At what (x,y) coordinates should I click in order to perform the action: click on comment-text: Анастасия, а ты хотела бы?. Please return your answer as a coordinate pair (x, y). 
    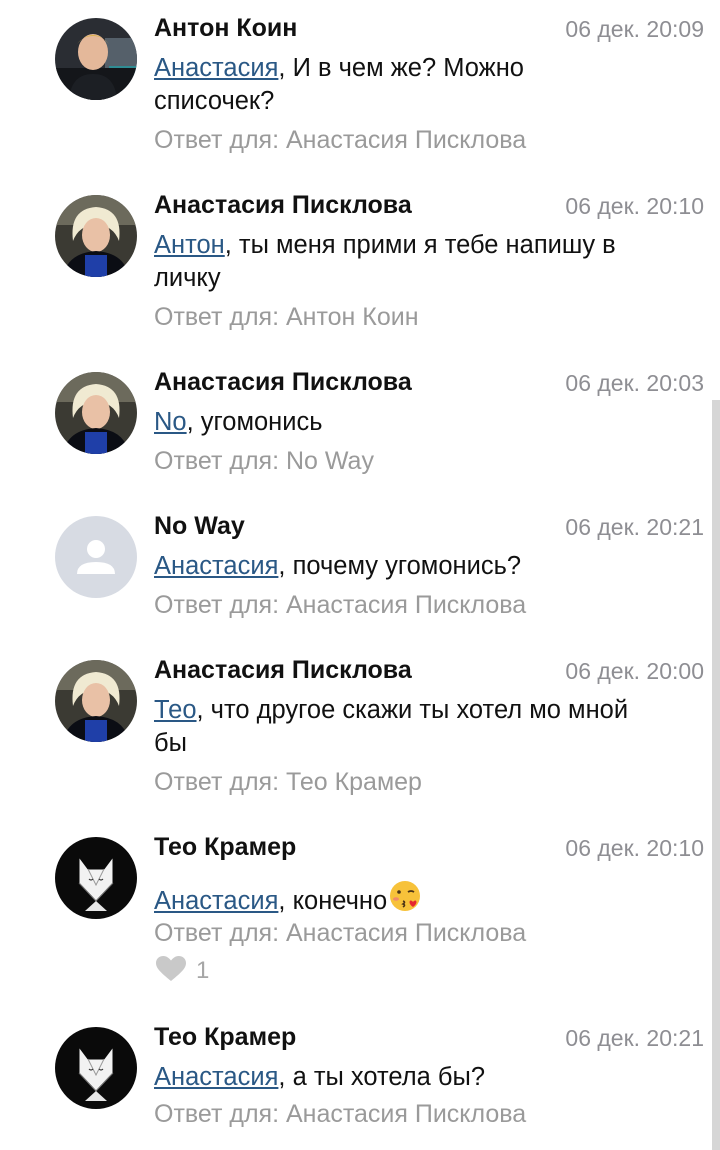
    Looking at the image, I should click on (426, 1077).